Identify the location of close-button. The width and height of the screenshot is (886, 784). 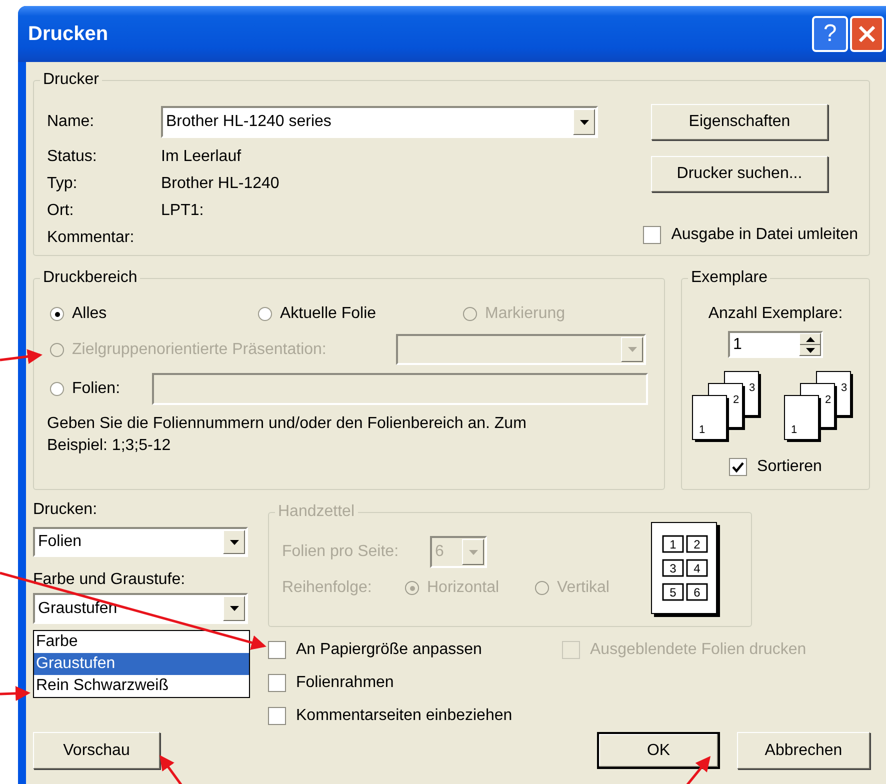
(867, 34).